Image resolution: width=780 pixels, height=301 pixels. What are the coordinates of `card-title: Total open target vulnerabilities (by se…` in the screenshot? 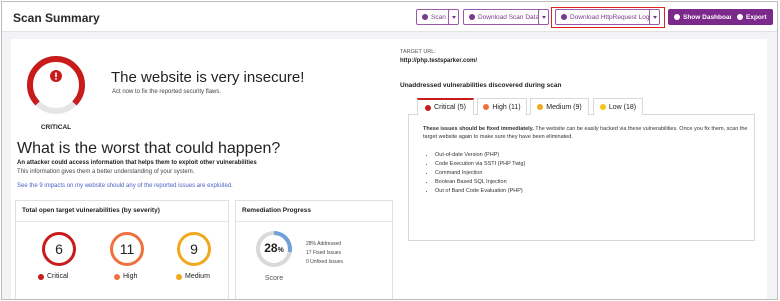 It's located at (91, 210).